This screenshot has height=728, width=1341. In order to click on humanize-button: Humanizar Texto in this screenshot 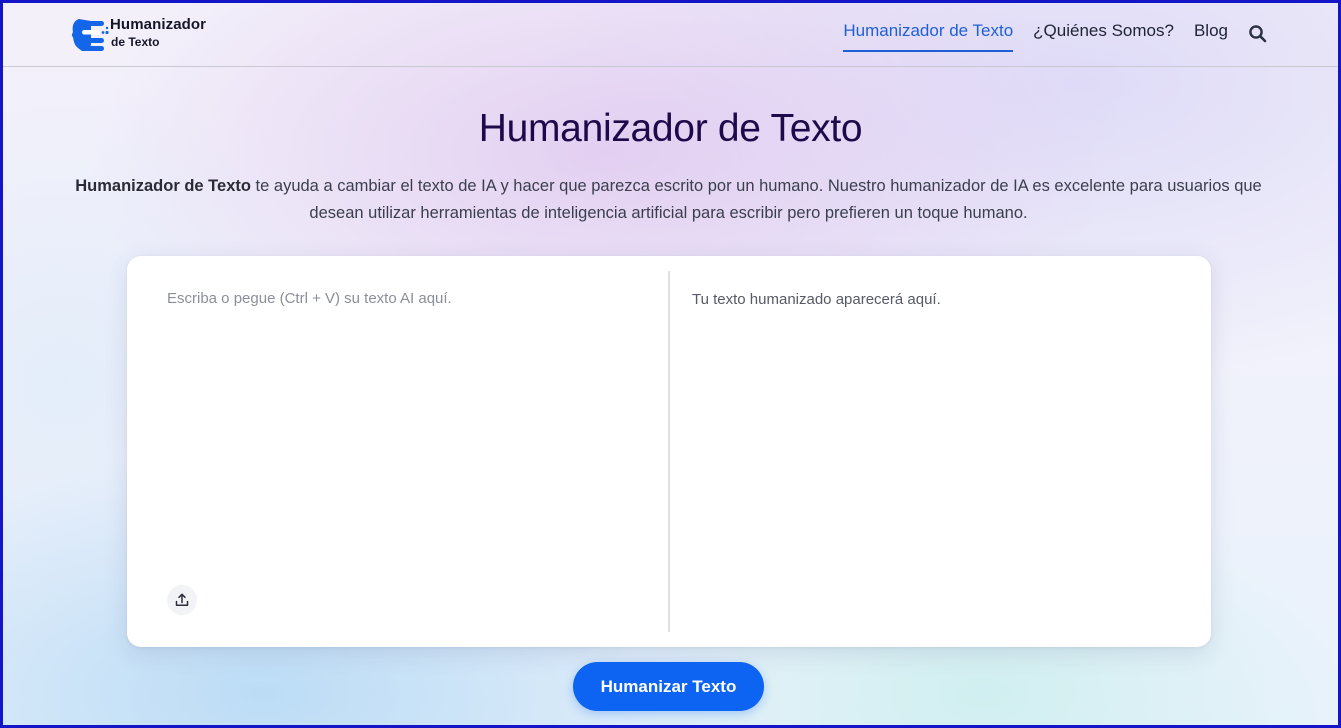, I will do `click(668, 686)`.